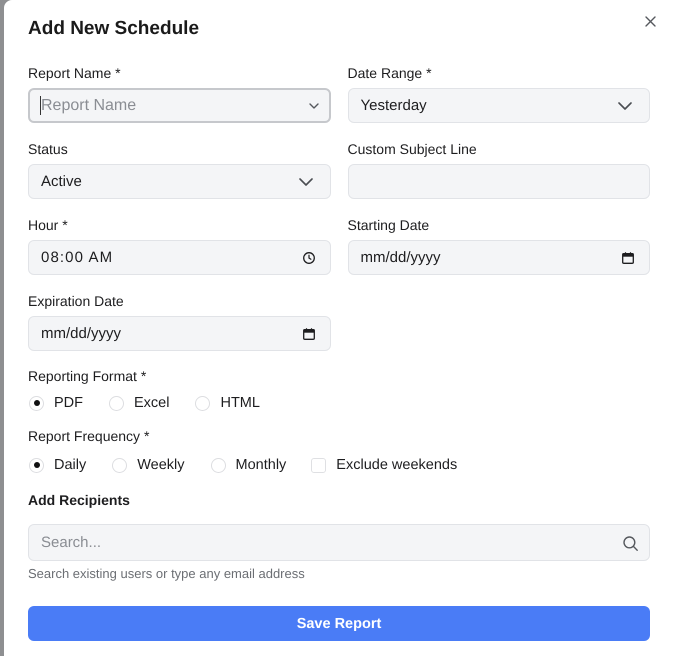  What do you see at coordinates (76, 301) in the screenshot?
I see `field-label: Expiration Date` at bounding box center [76, 301].